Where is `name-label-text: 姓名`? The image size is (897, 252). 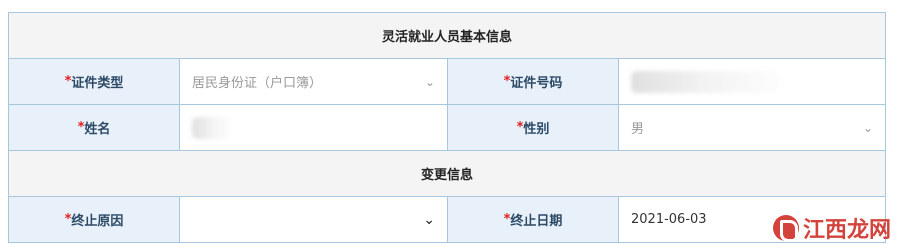
name-label-text: 姓名 is located at coordinates (97, 129).